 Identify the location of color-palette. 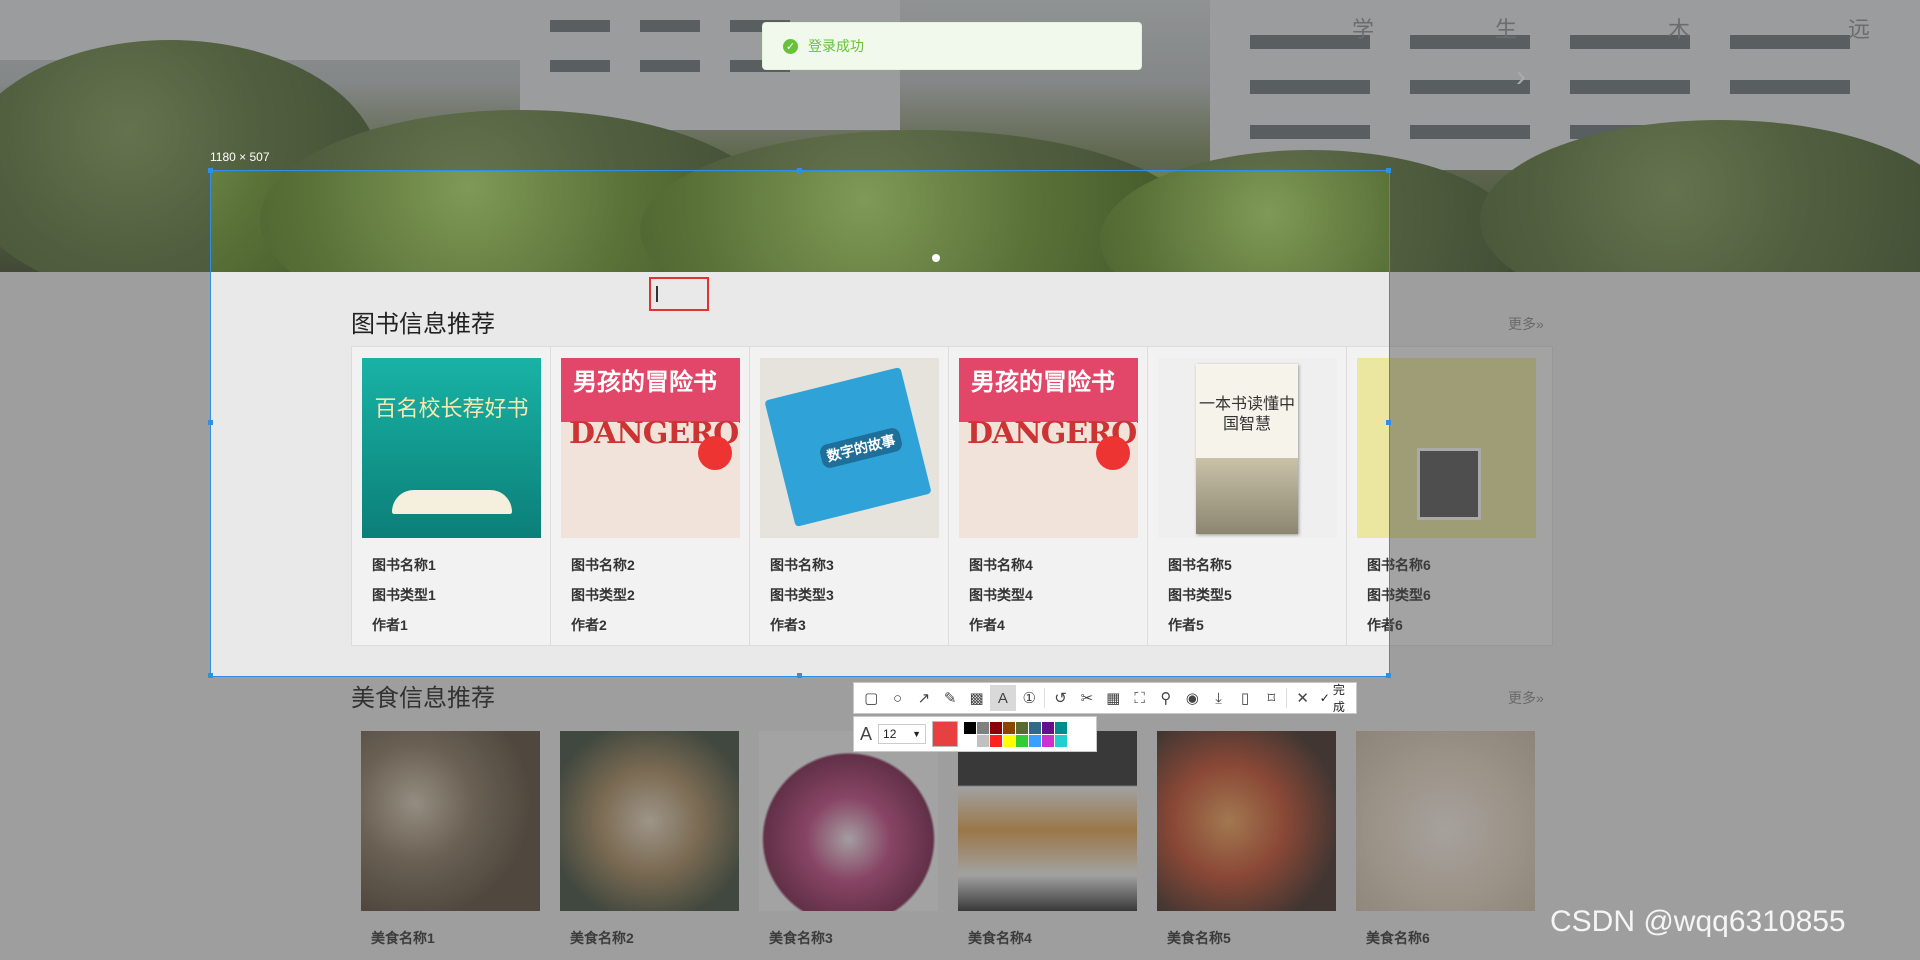
(1016, 734).